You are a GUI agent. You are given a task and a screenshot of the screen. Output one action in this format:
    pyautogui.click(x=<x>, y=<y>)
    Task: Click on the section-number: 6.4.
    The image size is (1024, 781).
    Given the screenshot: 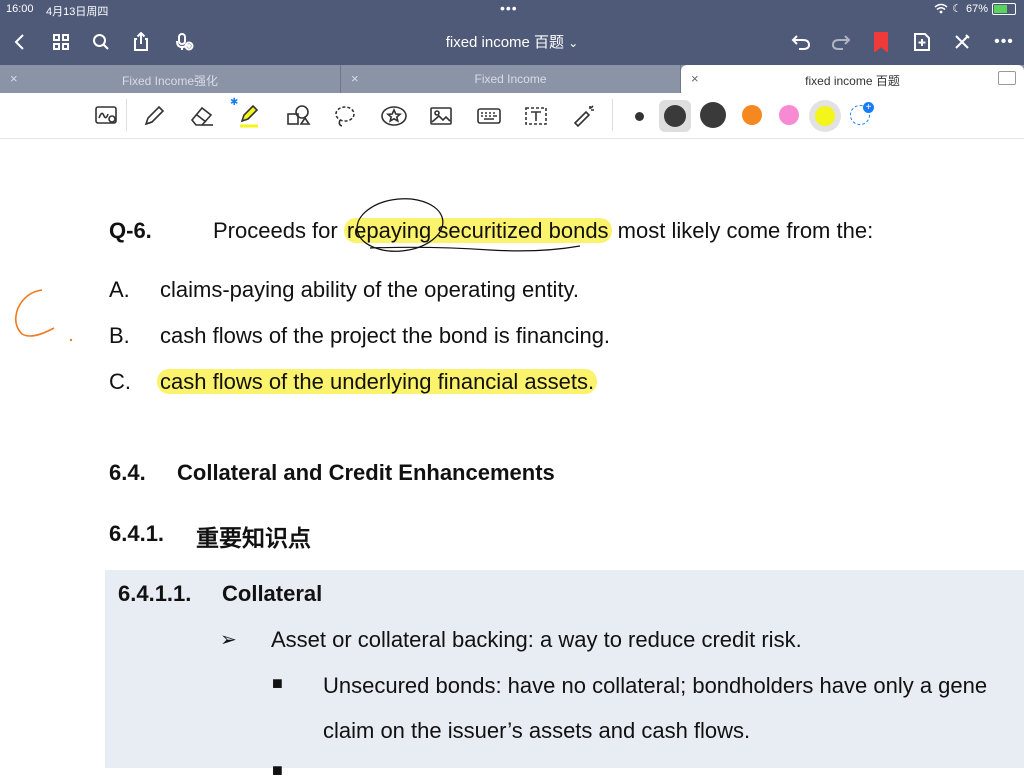 What is the action you would take?
    pyautogui.click(x=127, y=472)
    